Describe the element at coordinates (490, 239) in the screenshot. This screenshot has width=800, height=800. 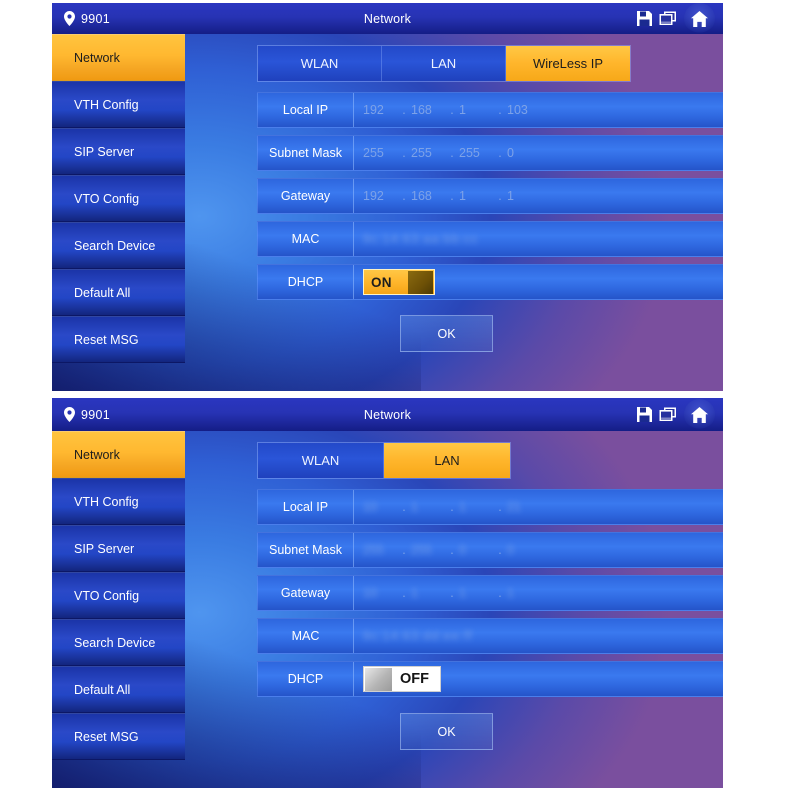
I see `field-row-mac: MAC 9c:14:63:aa:bb:cc` at that location.